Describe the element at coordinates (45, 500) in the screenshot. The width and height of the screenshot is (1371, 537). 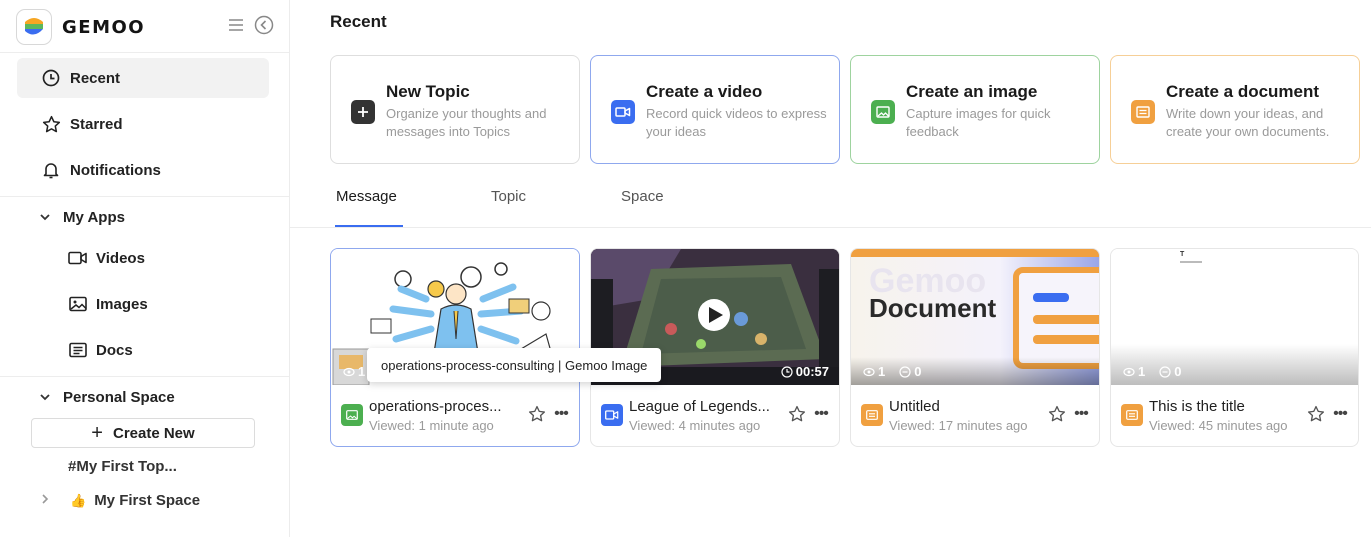
I see `chevron-right-icon` at that location.